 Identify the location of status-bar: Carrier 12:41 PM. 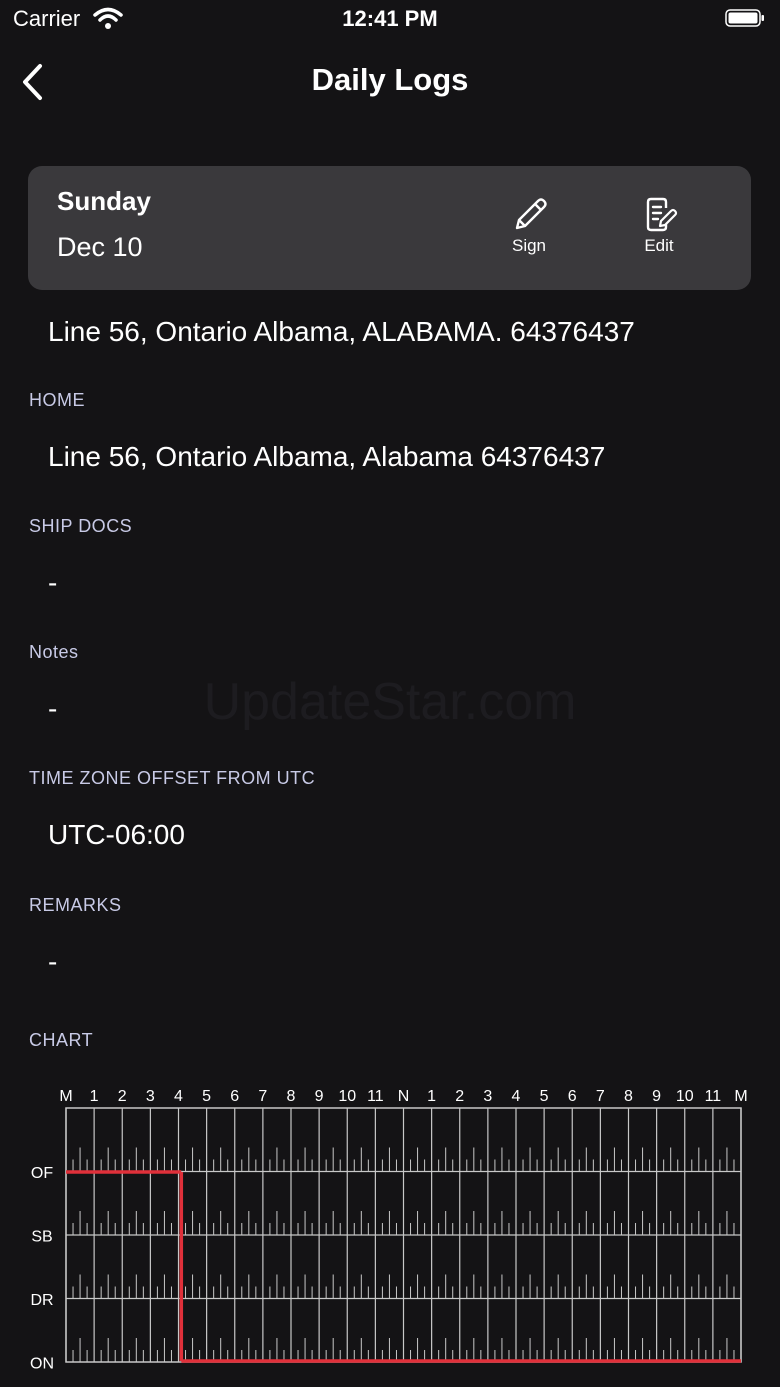
(390, 20).